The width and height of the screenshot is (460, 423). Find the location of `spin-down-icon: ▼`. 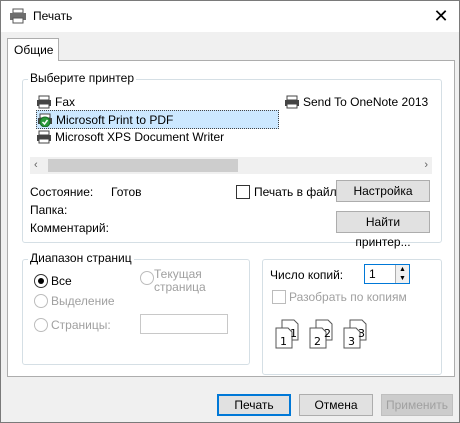

spin-down-icon: ▼ is located at coordinates (402, 278).